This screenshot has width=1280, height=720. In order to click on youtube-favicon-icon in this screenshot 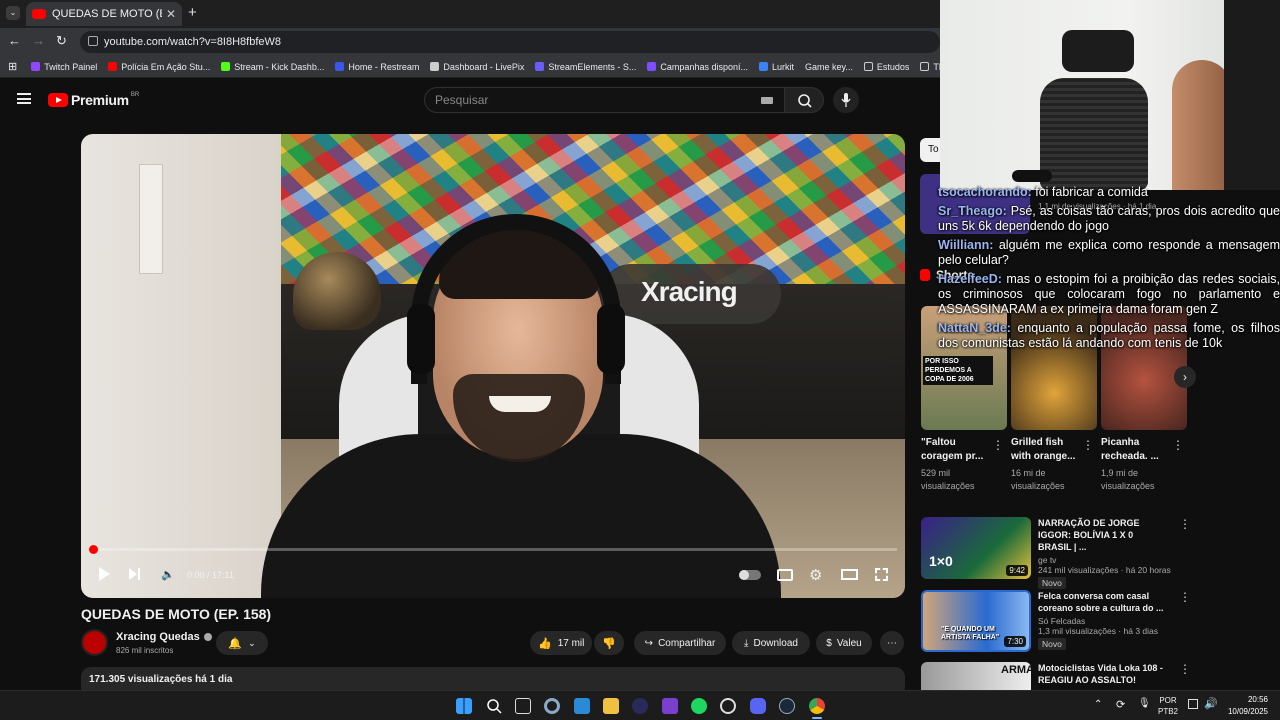, I will do `click(39, 14)`.